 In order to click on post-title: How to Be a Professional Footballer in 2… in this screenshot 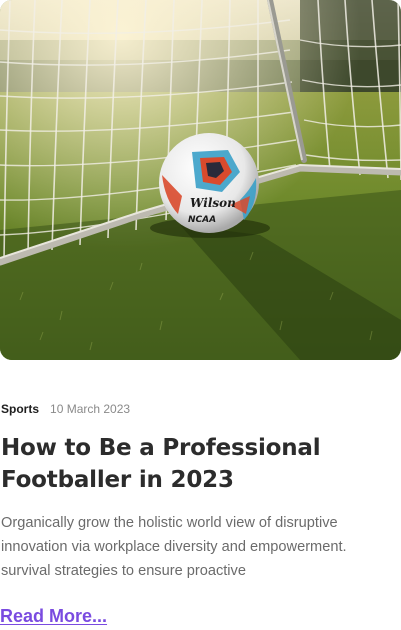, I will do `click(196, 464)`.